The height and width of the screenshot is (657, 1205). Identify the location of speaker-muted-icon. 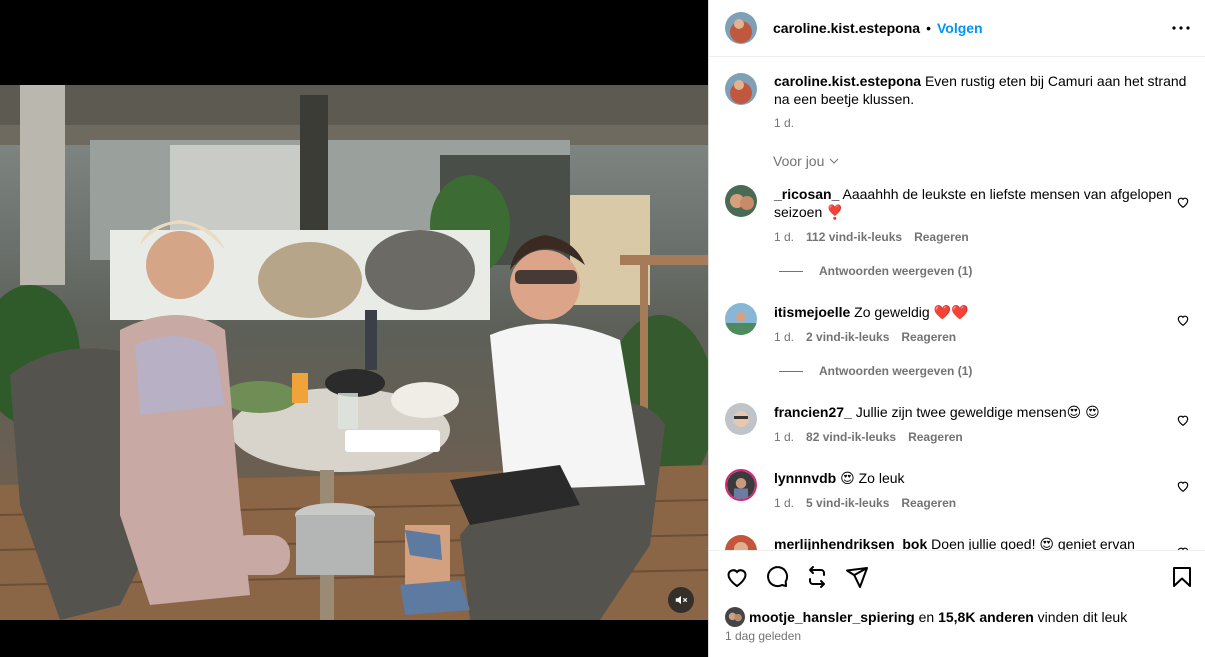
(681, 600).